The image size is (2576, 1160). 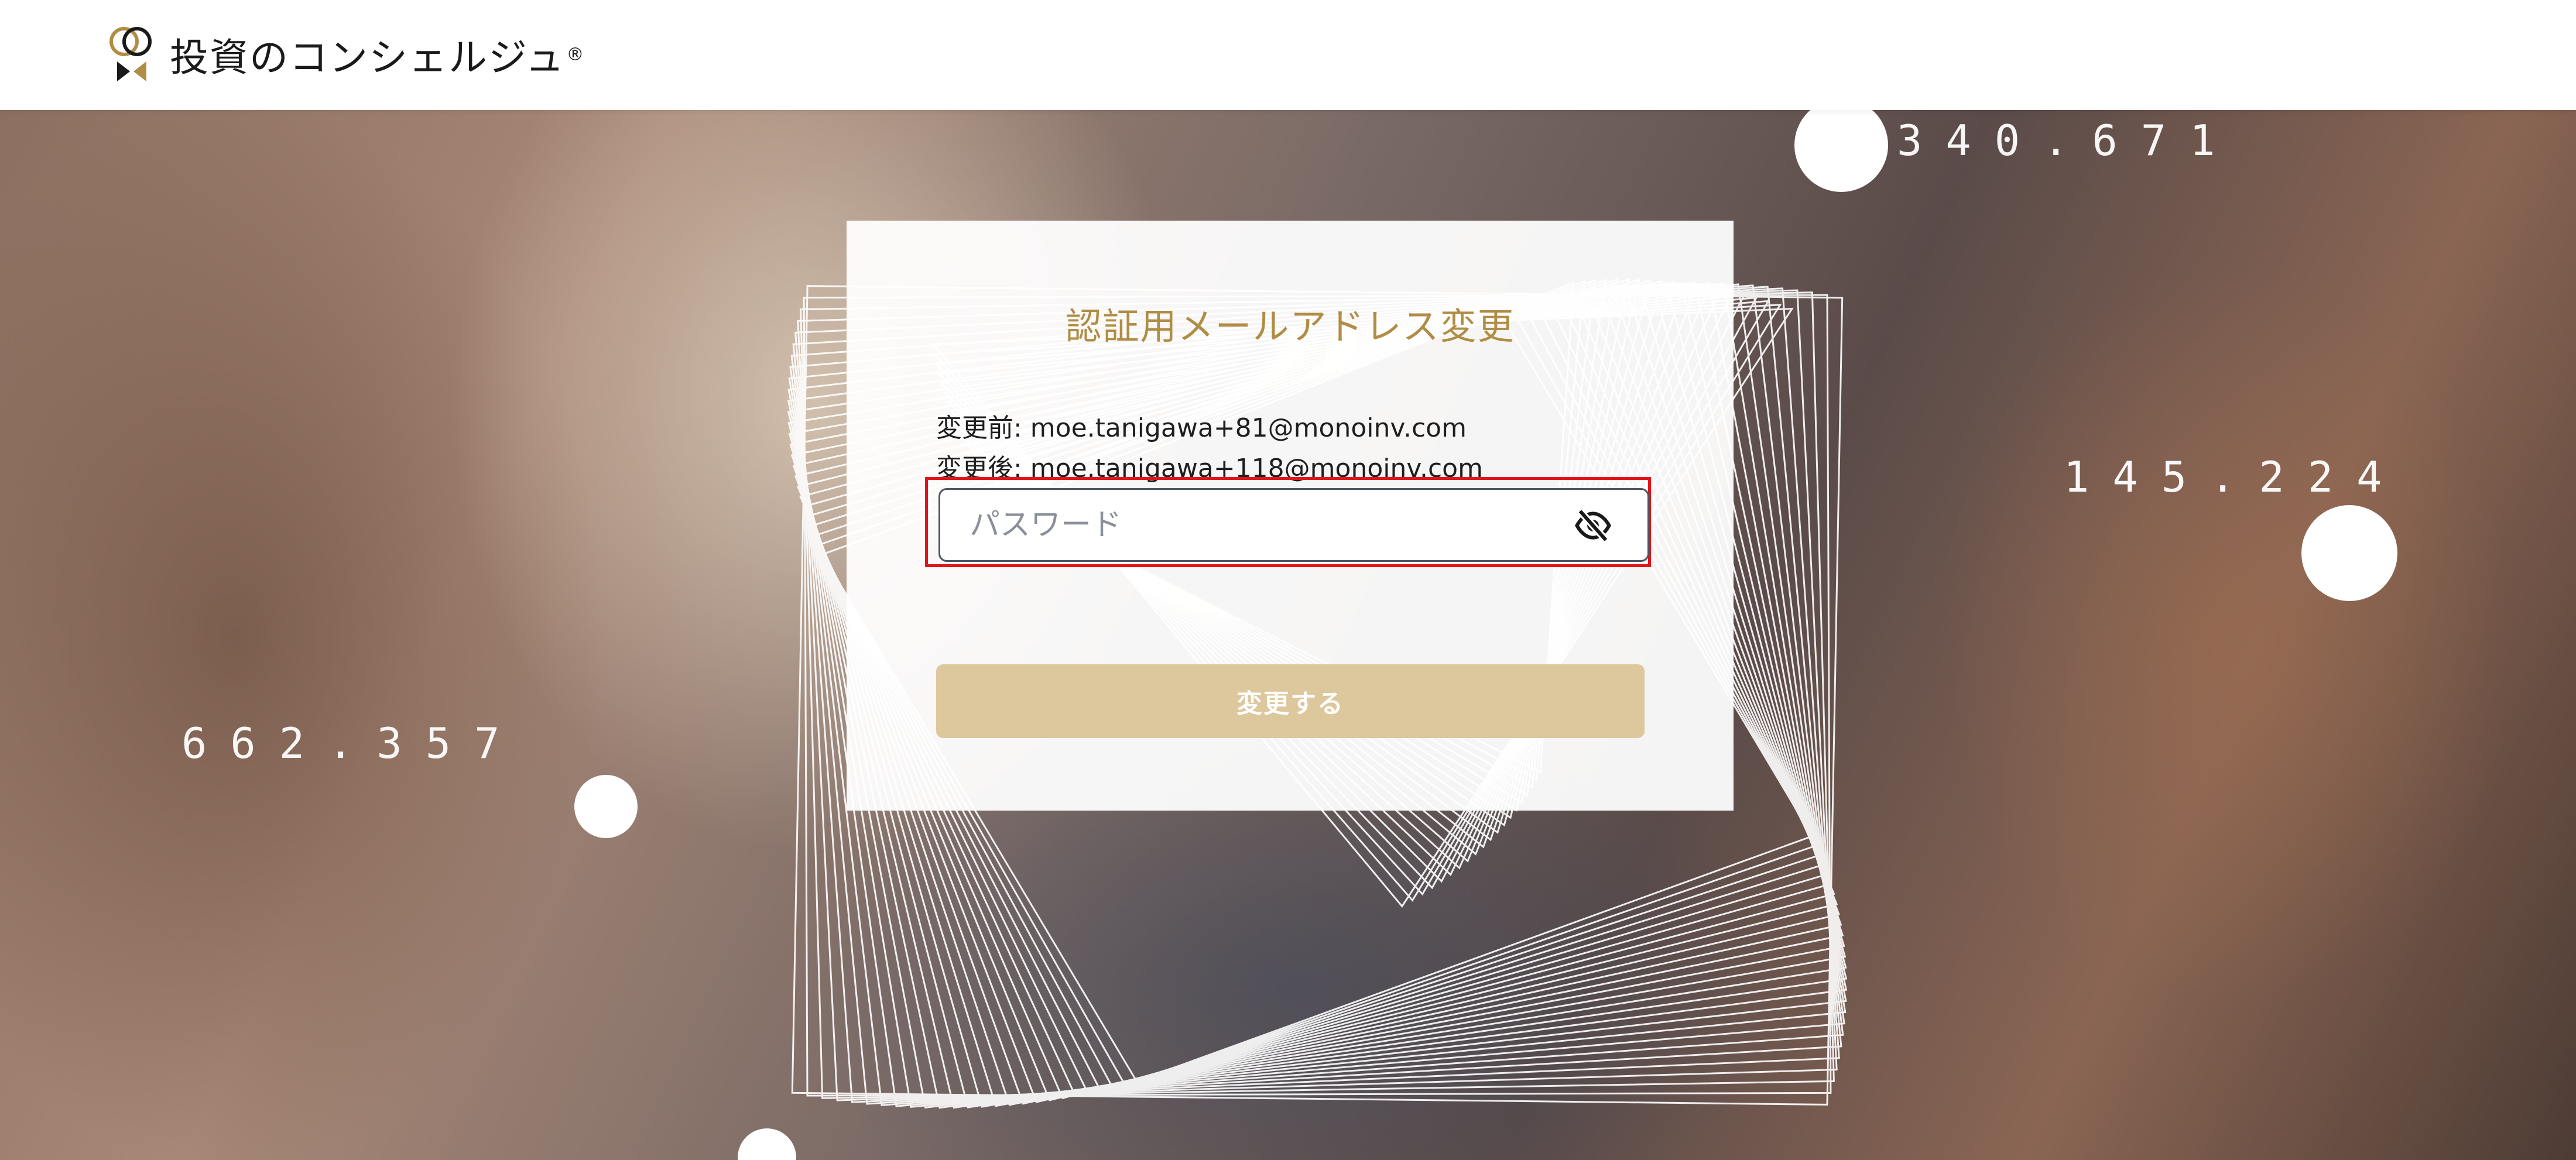 What do you see at coordinates (352, 743) in the screenshot?
I see `hero-number-left: 662.357` at bounding box center [352, 743].